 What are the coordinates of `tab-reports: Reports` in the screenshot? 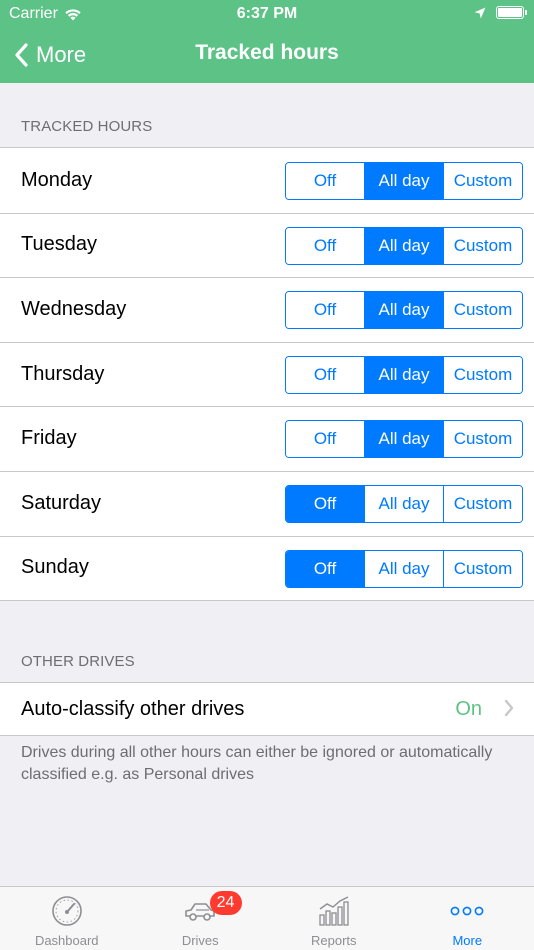 It's located at (334, 918).